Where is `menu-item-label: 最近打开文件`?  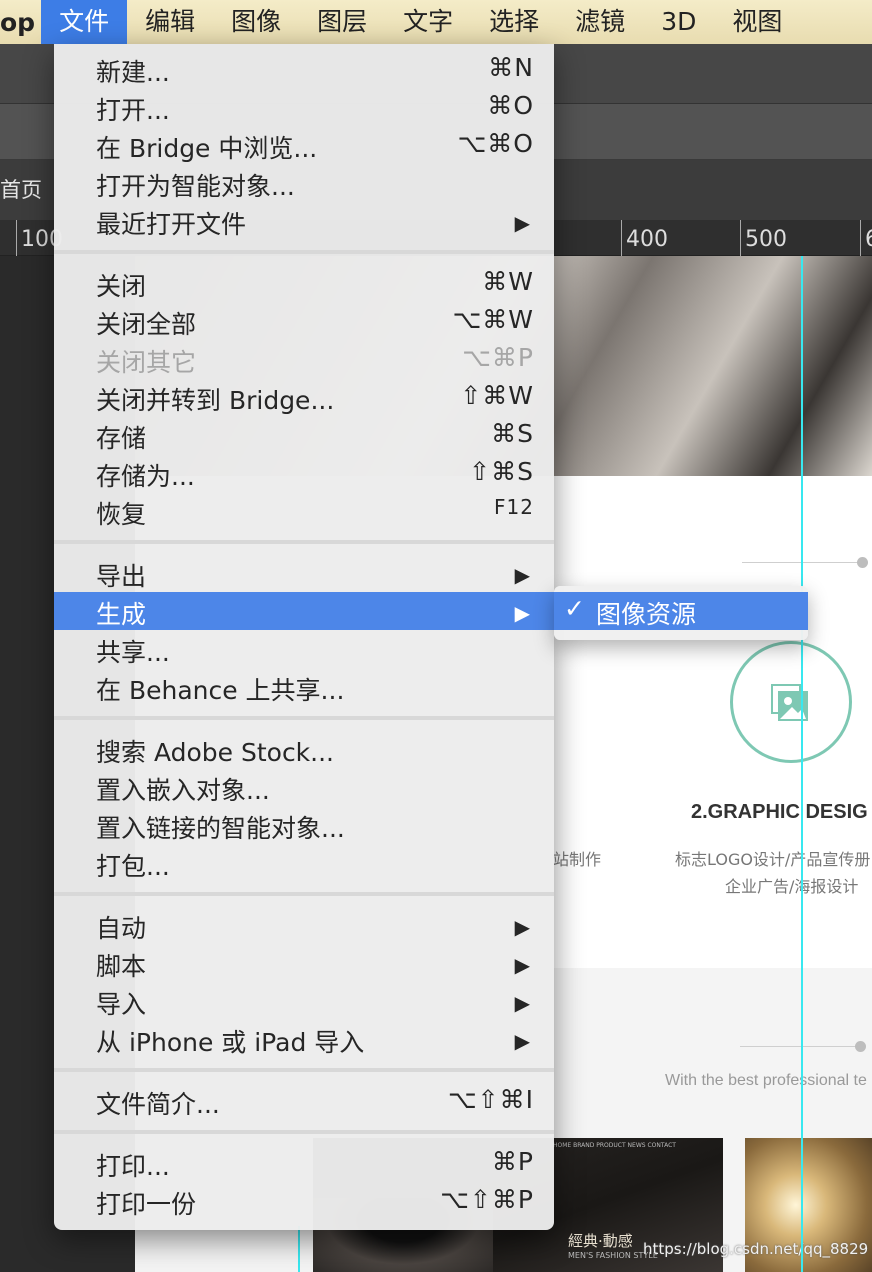
menu-item-label: 最近打开文件 is located at coordinates (171, 224).